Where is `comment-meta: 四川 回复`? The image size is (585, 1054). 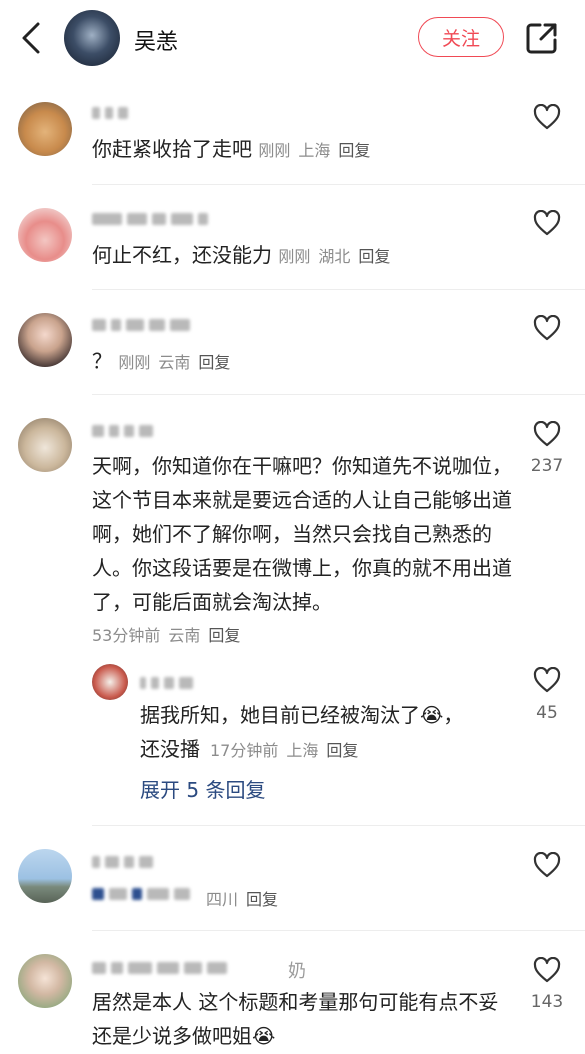 comment-meta: 四川 回复 is located at coordinates (246, 898).